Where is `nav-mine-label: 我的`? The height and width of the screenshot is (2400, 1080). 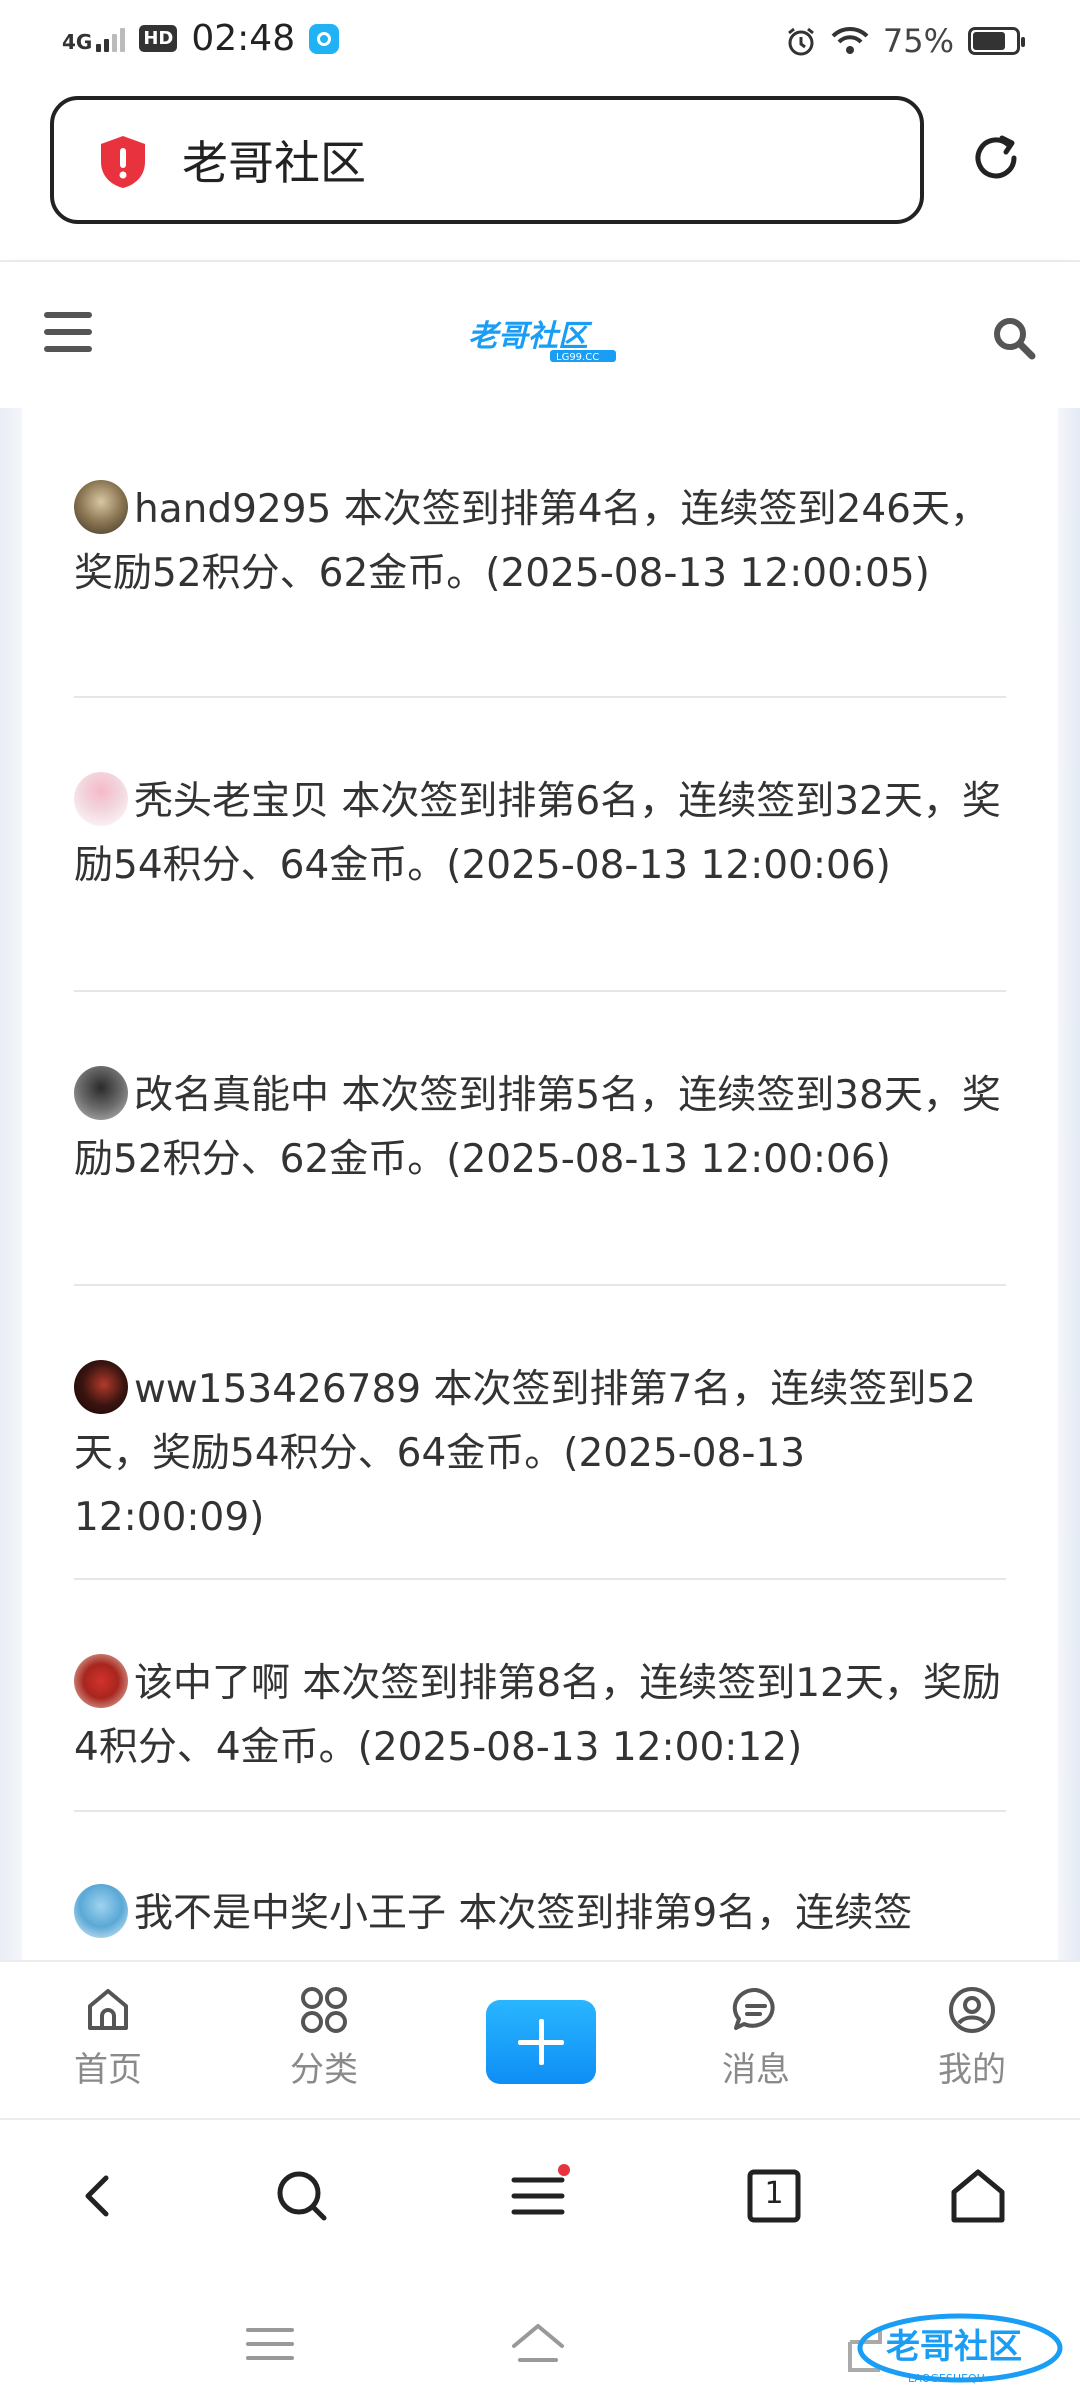
nav-mine-label: 我的 is located at coordinates (972, 2070).